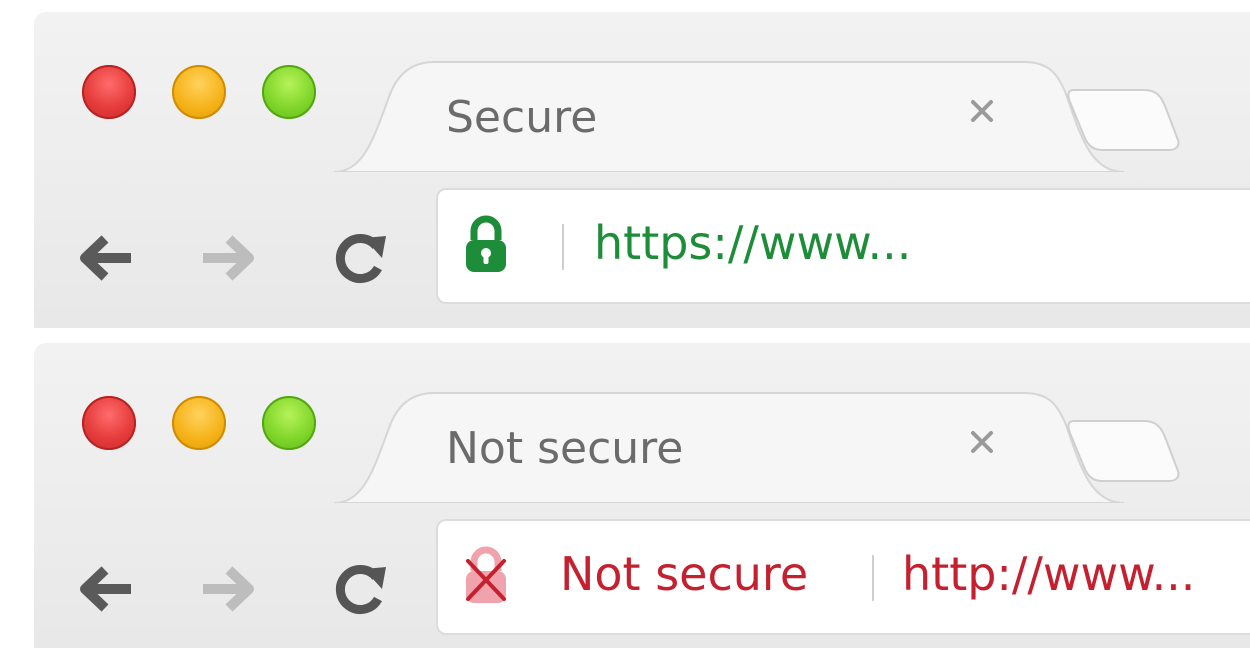  I want to click on broken-lock-icon, so click(486, 574).